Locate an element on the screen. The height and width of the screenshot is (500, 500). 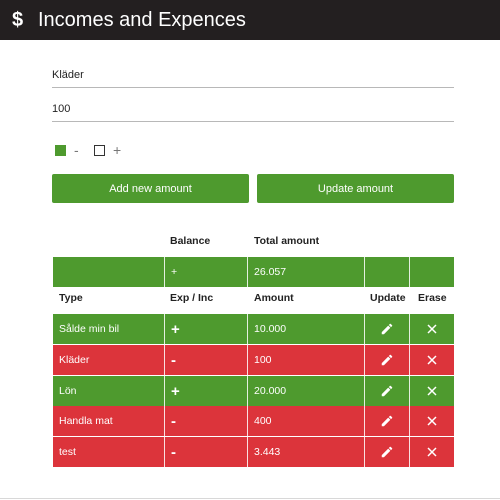
row-type: test is located at coordinates (67, 452).